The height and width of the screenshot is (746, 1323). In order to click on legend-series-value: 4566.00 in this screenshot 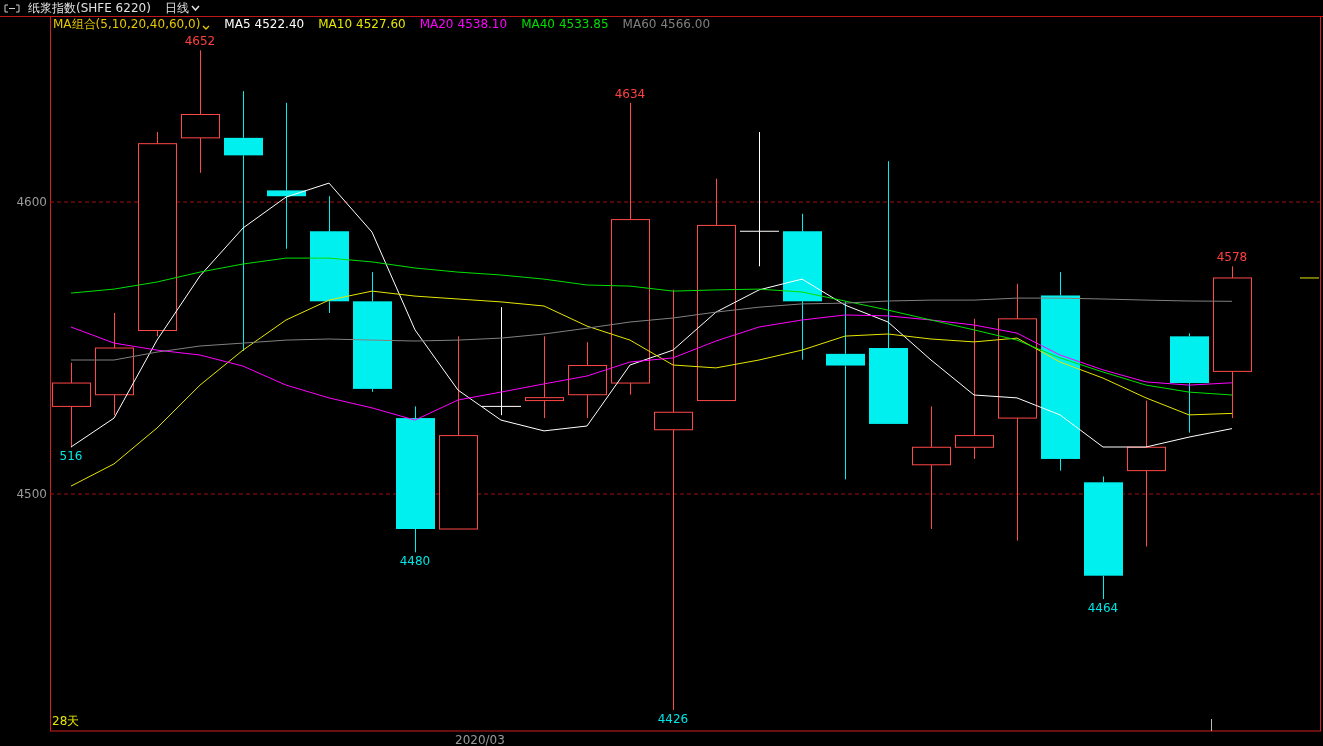, I will do `click(685, 24)`.